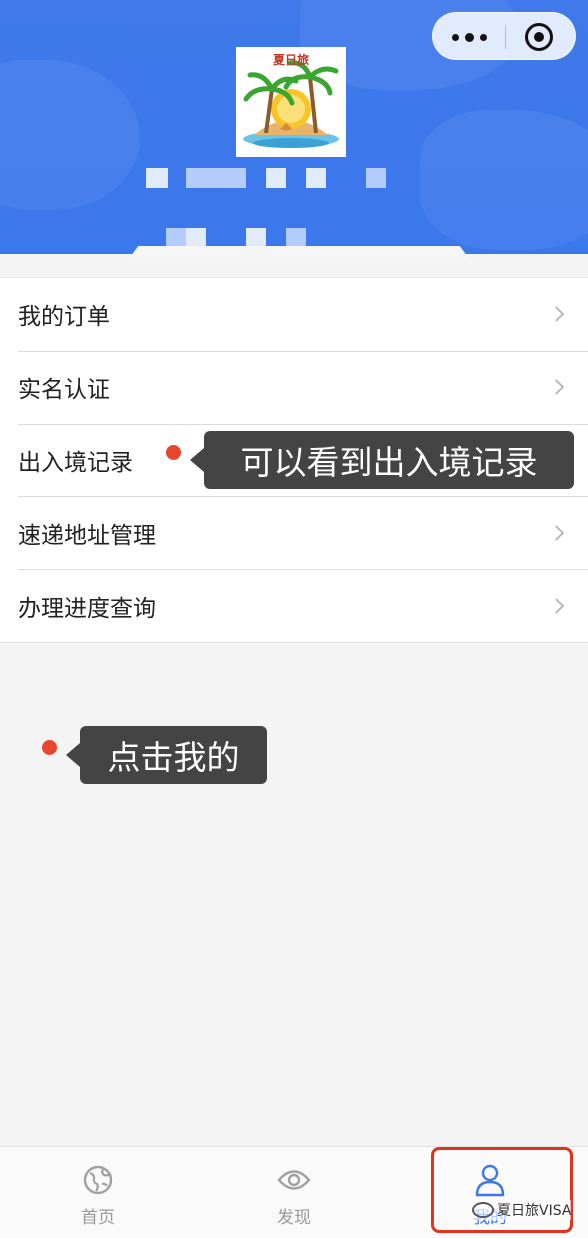 The image size is (588, 1238). I want to click on menu-item-delivery-address: 速递地址管理, so click(294, 532).